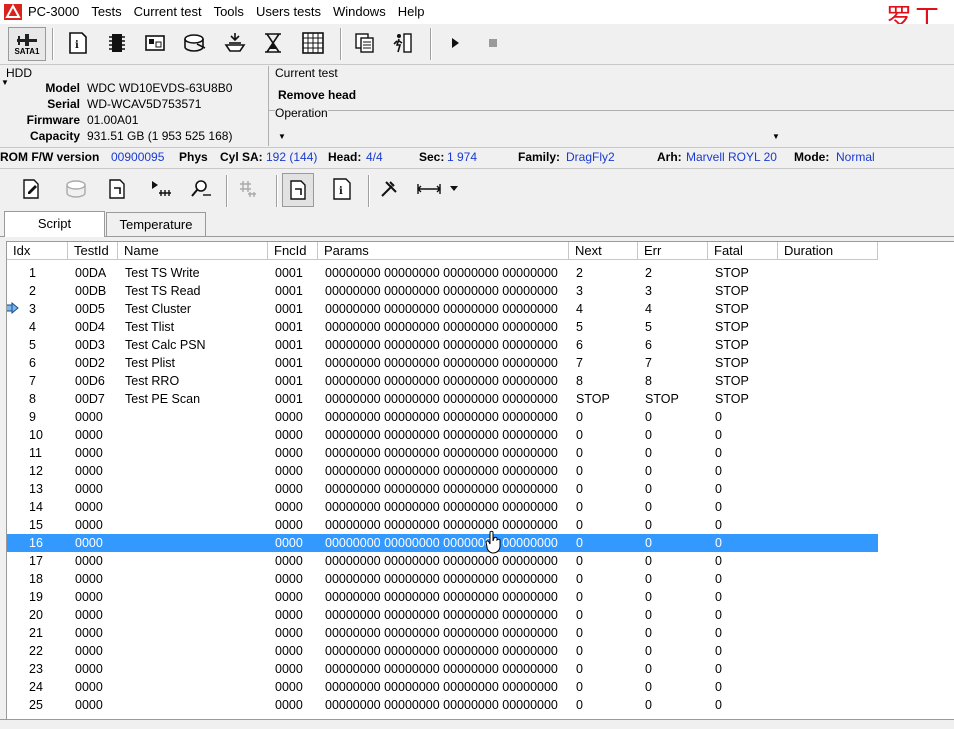 The height and width of the screenshot is (729, 954). What do you see at coordinates (776, 136) in the screenshot?
I see `operation-expand-right-icon: ▼` at bounding box center [776, 136].